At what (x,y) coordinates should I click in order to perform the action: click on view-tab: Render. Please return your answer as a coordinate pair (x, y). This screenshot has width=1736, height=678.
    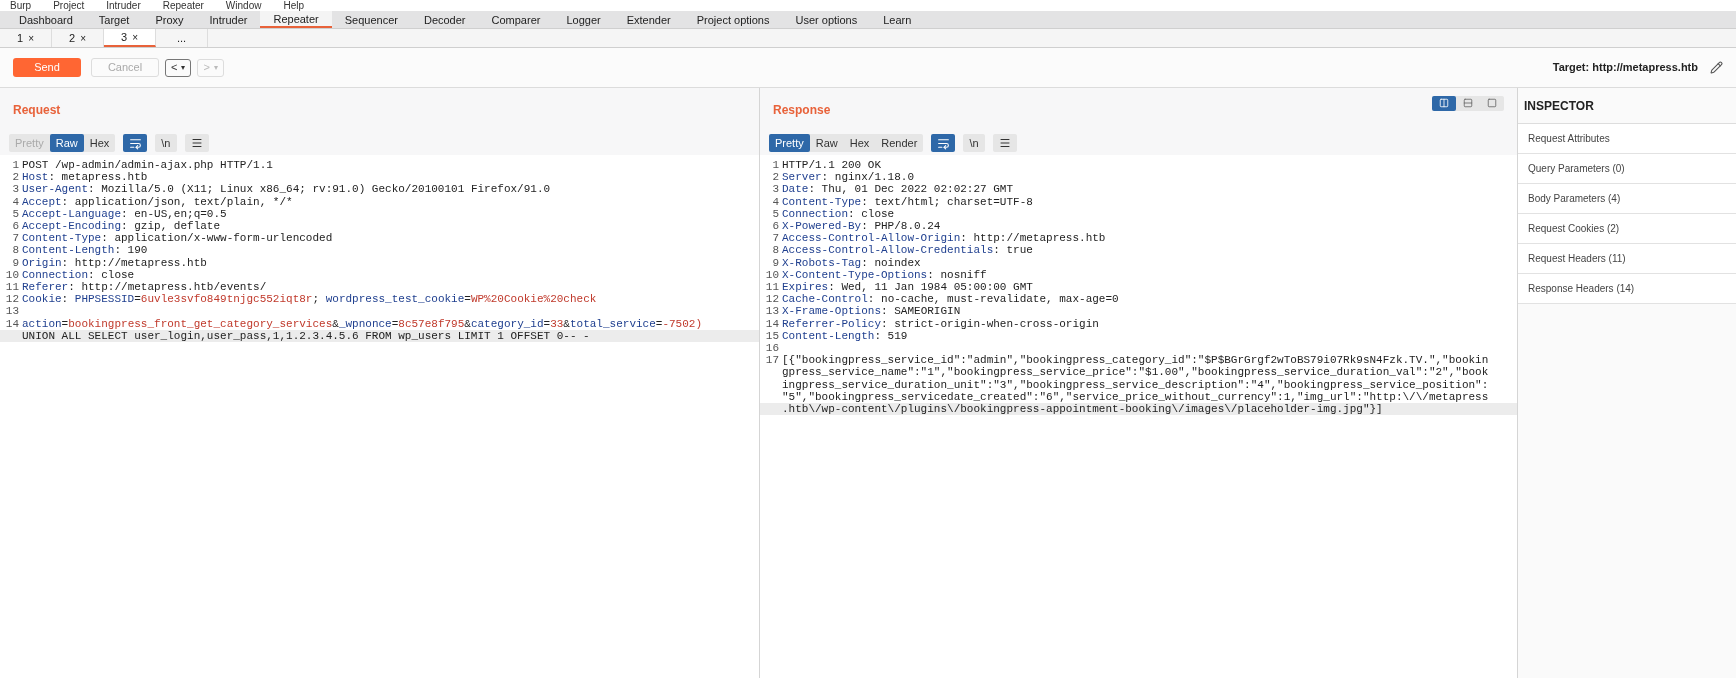
    Looking at the image, I should click on (899, 143).